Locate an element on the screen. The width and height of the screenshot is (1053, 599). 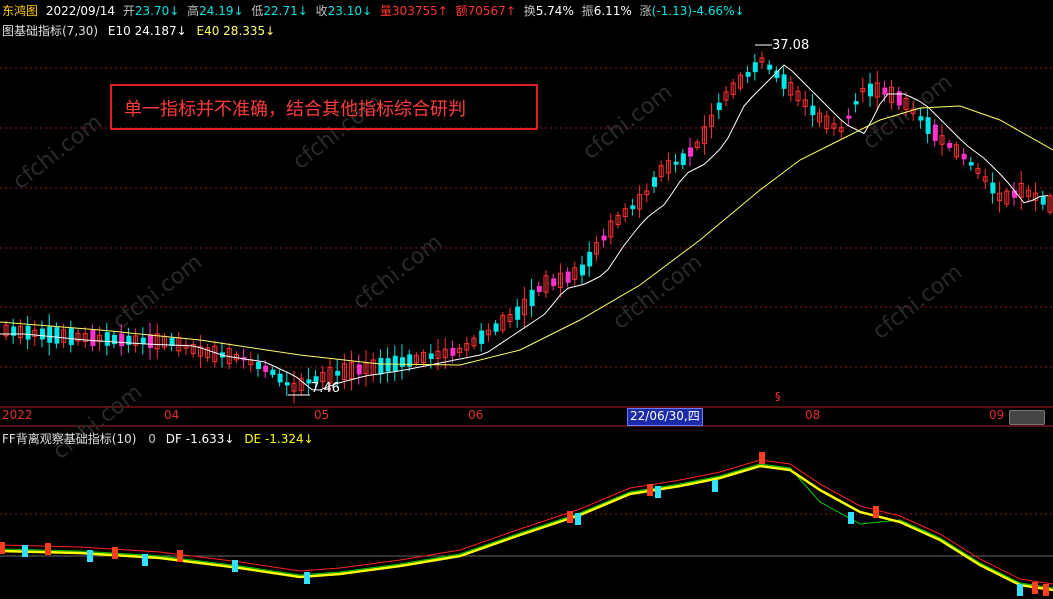
amount-value: 70567↑ is located at coordinates (491, 11).